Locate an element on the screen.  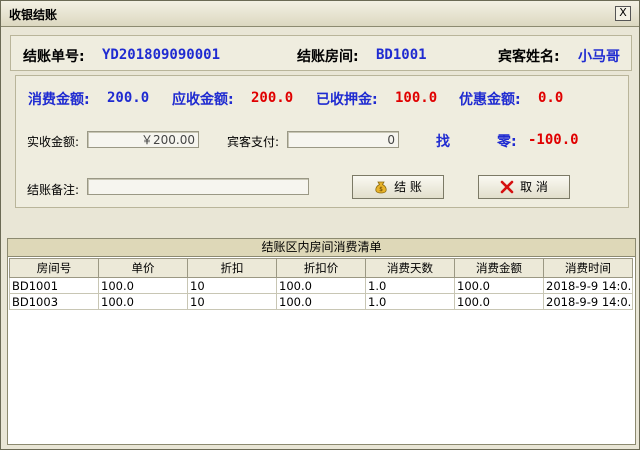
checkout-button: $ 结 账 is located at coordinates (398, 187).